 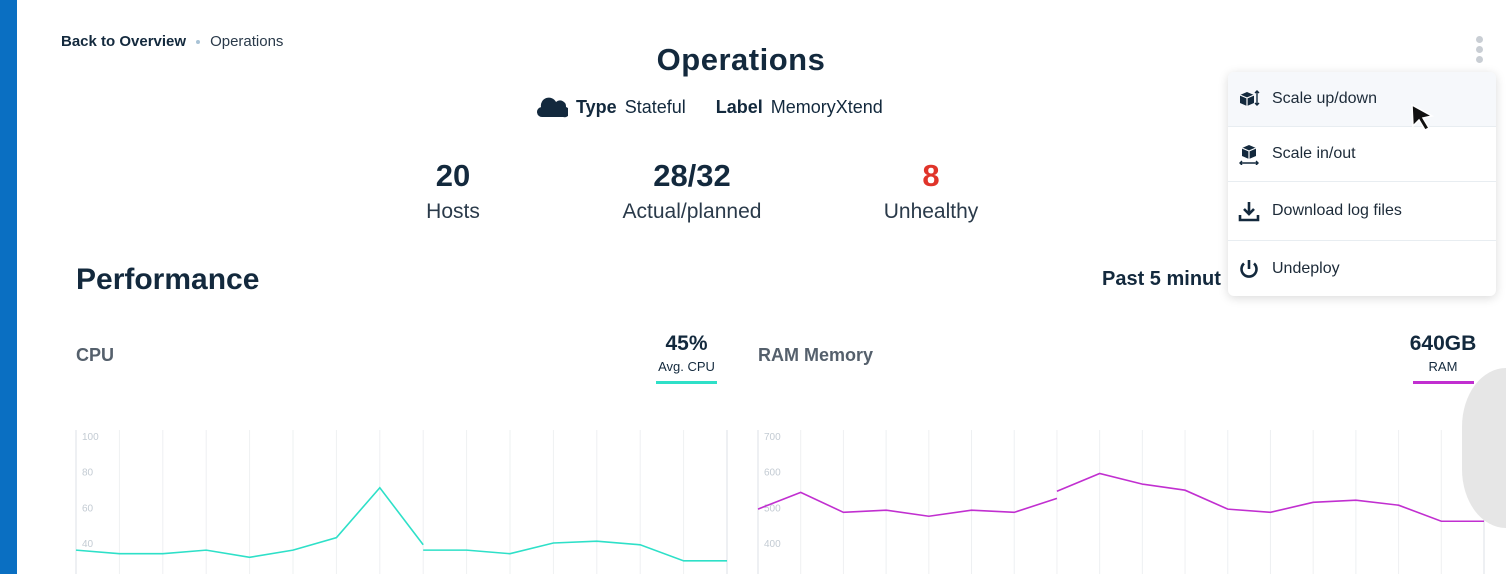 I want to click on scale-up-down-icon, so click(x=1249, y=98).